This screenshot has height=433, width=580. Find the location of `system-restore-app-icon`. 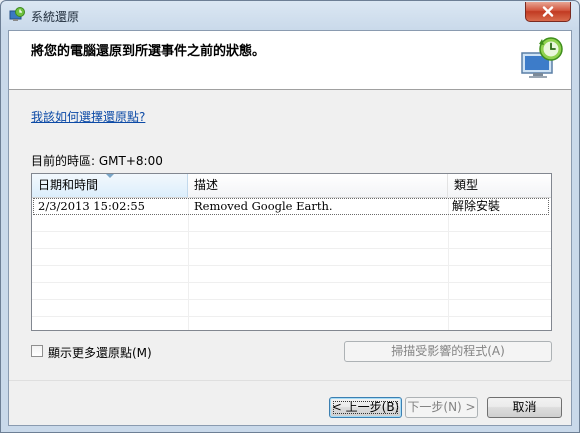

system-restore-app-icon is located at coordinates (17, 14).